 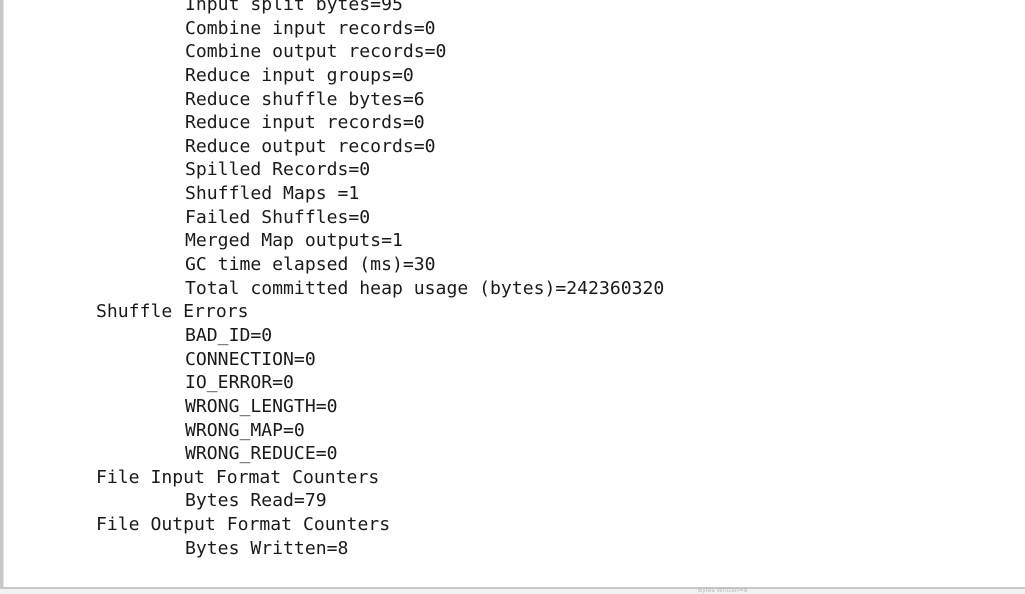 What do you see at coordinates (272, 194) in the screenshot?
I see `terminal-line: Shuffled Maps =1` at bounding box center [272, 194].